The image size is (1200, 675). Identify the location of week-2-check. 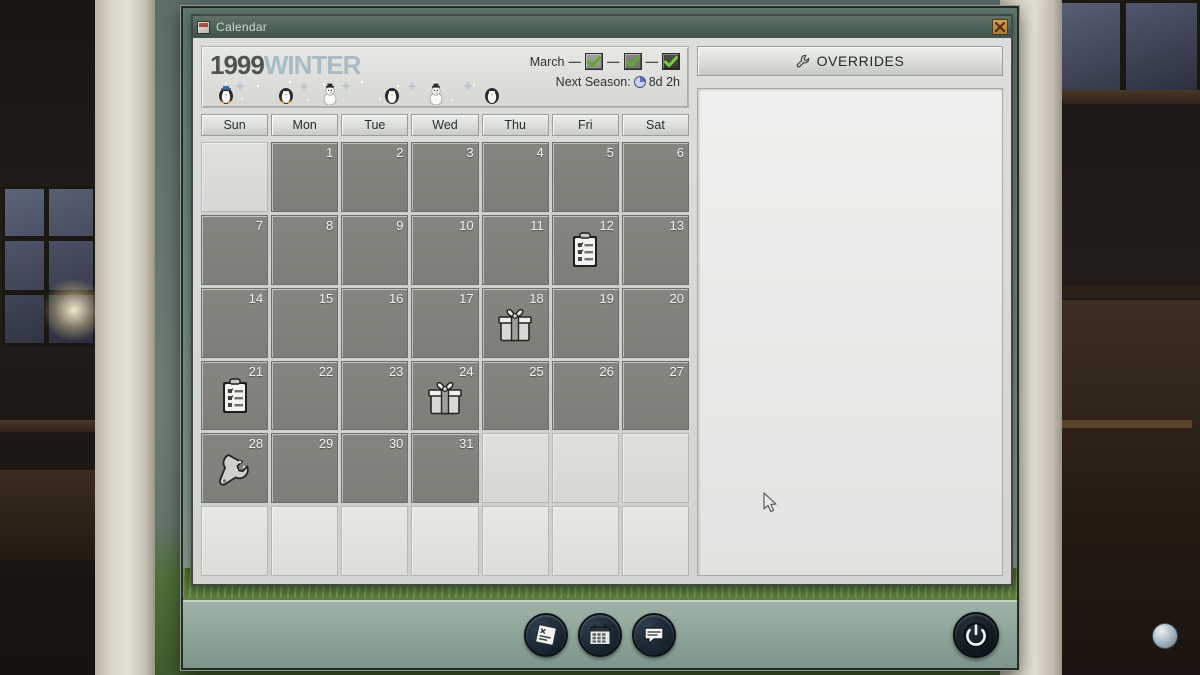
(632, 61).